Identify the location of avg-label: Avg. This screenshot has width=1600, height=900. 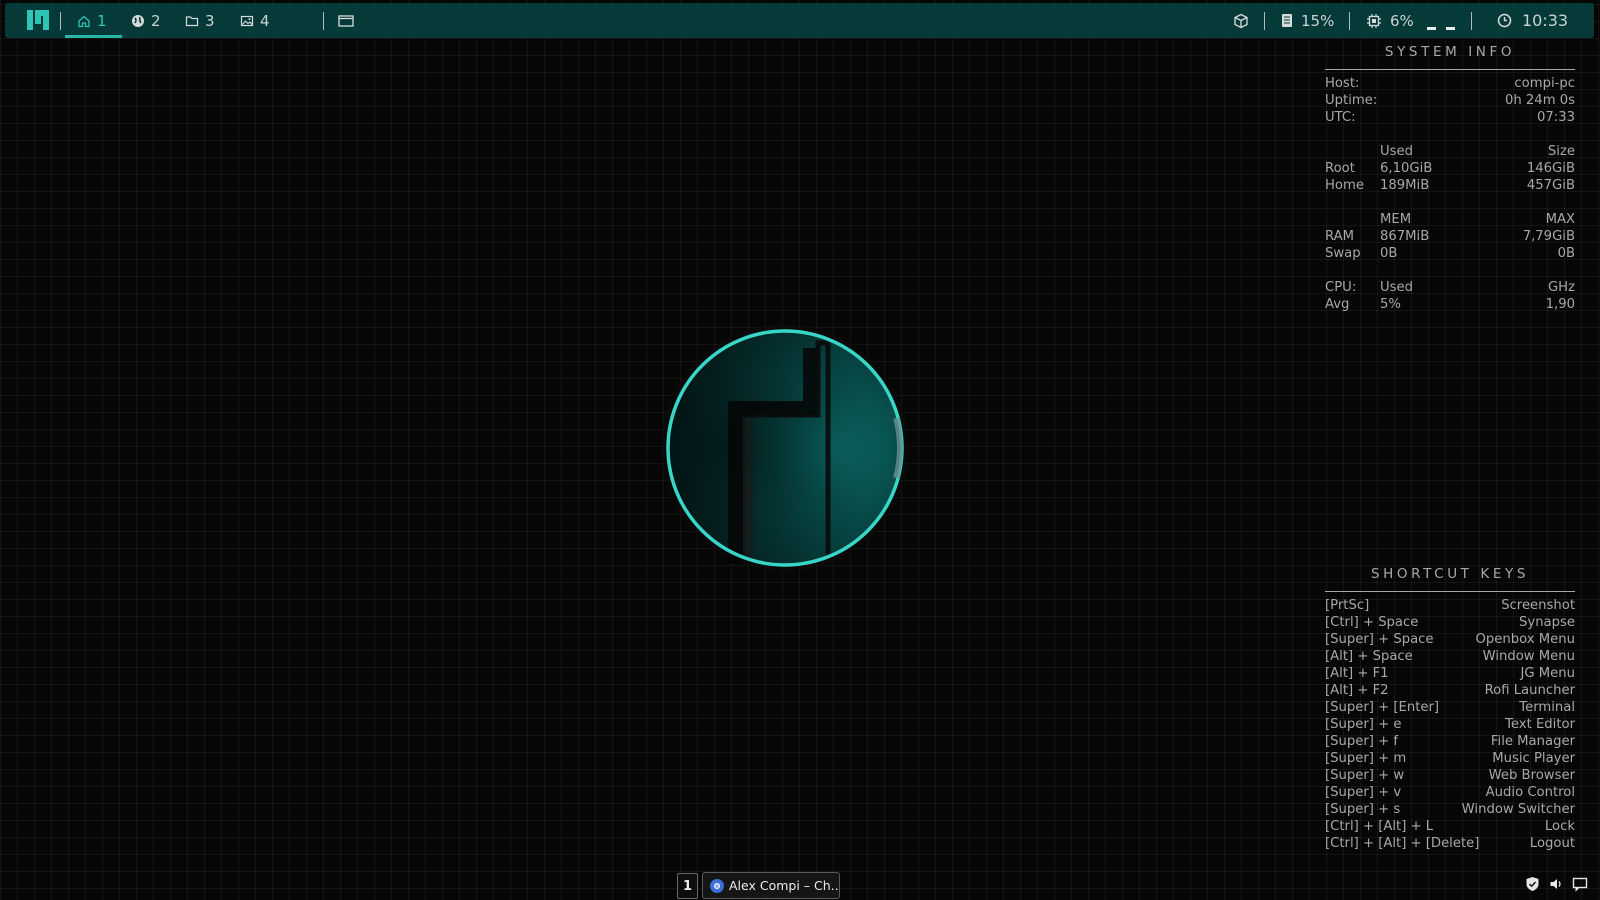
(1337, 304).